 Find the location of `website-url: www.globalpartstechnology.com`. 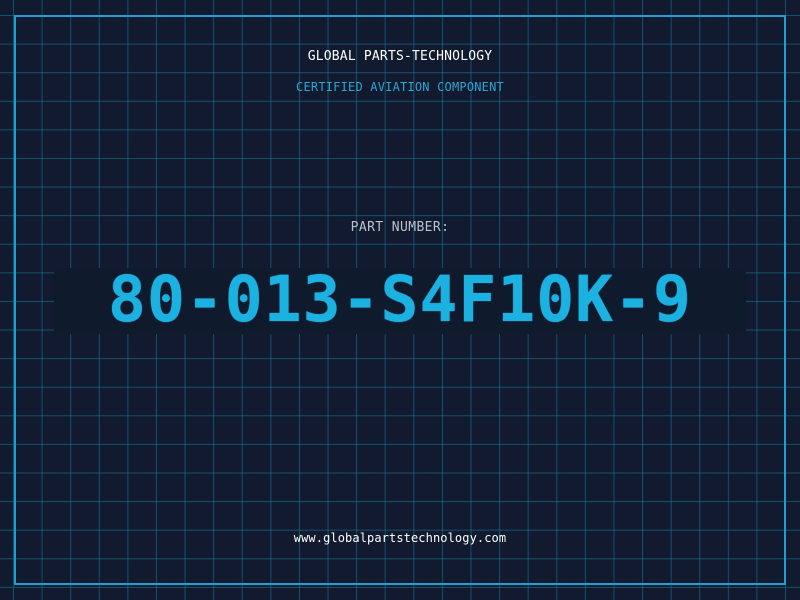

website-url: www.globalpartstechnology.com is located at coordinates (400, 538).